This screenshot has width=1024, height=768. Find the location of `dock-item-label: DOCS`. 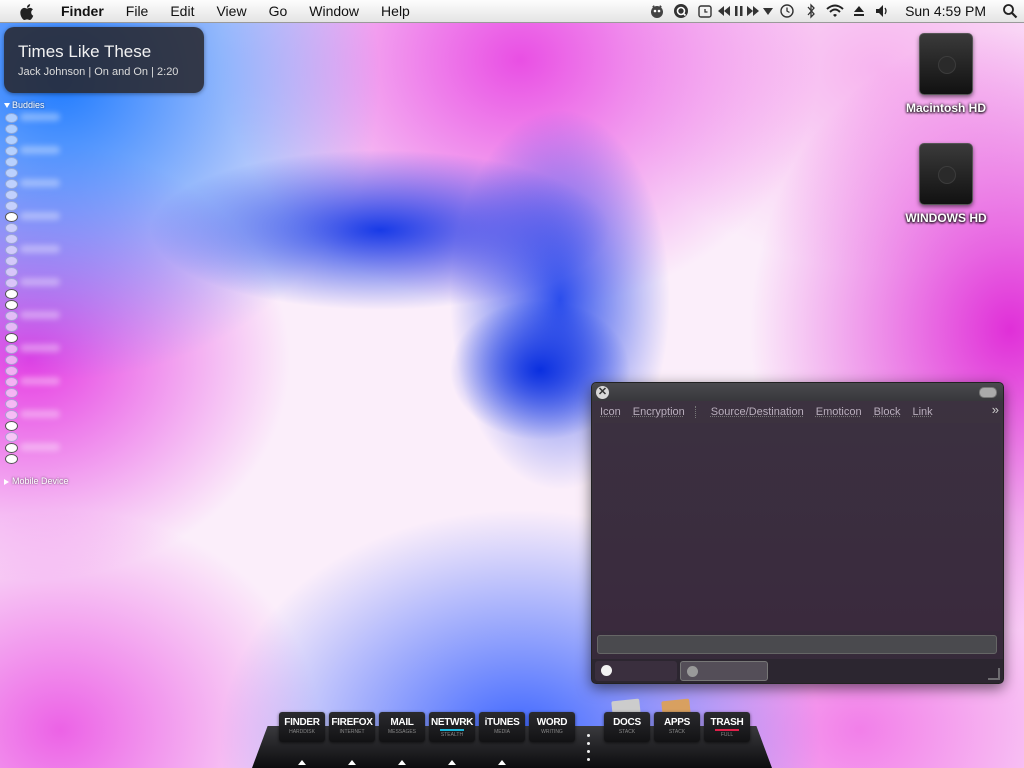

dock-item-label: DOCS is located at coordinates (627, 722).